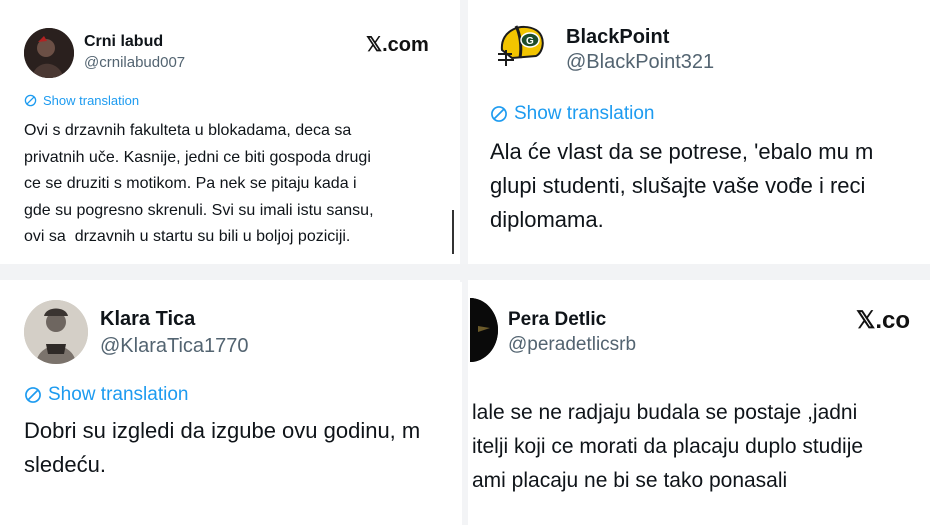  Describe the element at coordinates (134, 62) in the screenshot. I see `username-handle: @crnilabud007` at that location.